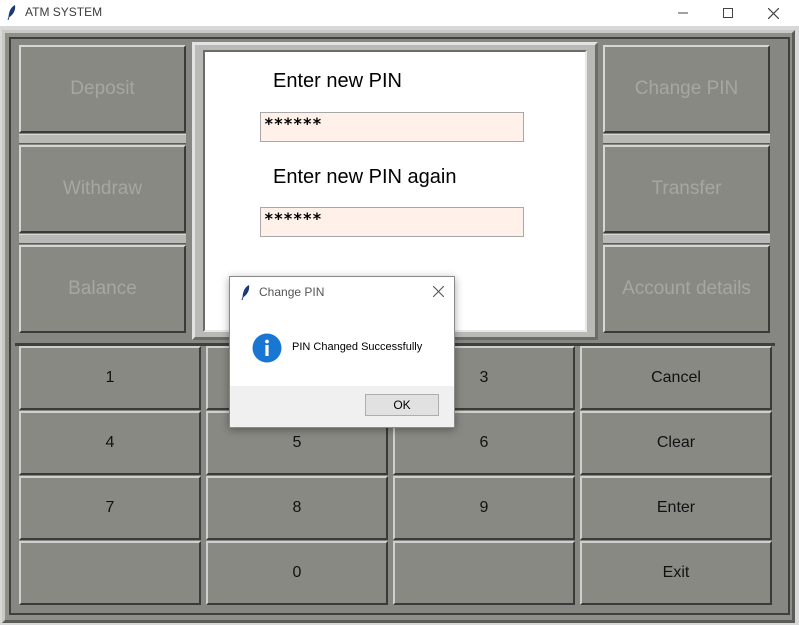 The width and height of the screenshot is (799, 625). I want to click on account-details-button: Account details, so click(686, 289).